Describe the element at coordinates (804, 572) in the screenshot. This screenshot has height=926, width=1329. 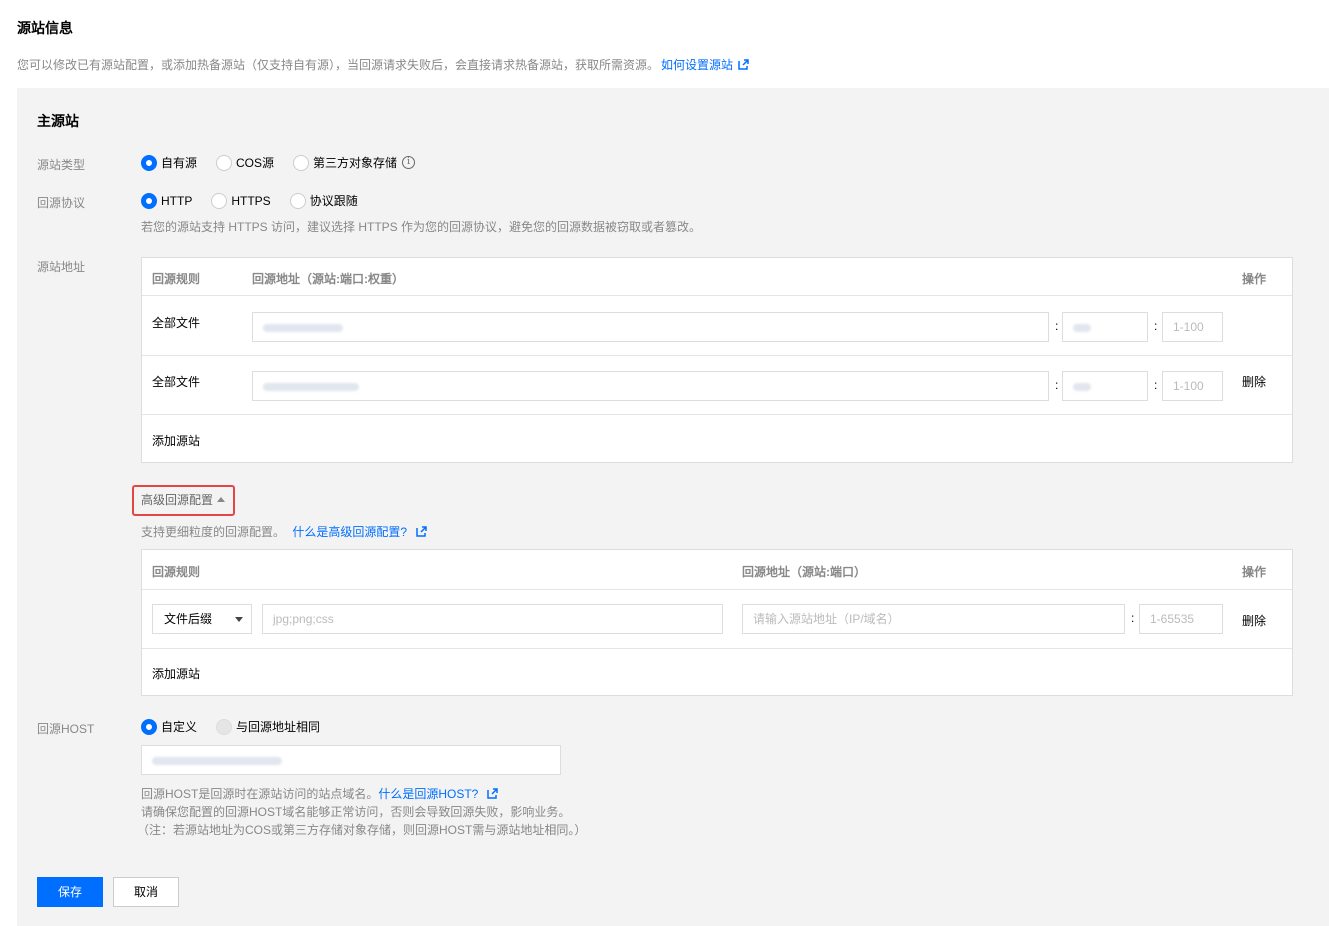
I see `column-header-address: 回源地址（源站:端口）` at that location.